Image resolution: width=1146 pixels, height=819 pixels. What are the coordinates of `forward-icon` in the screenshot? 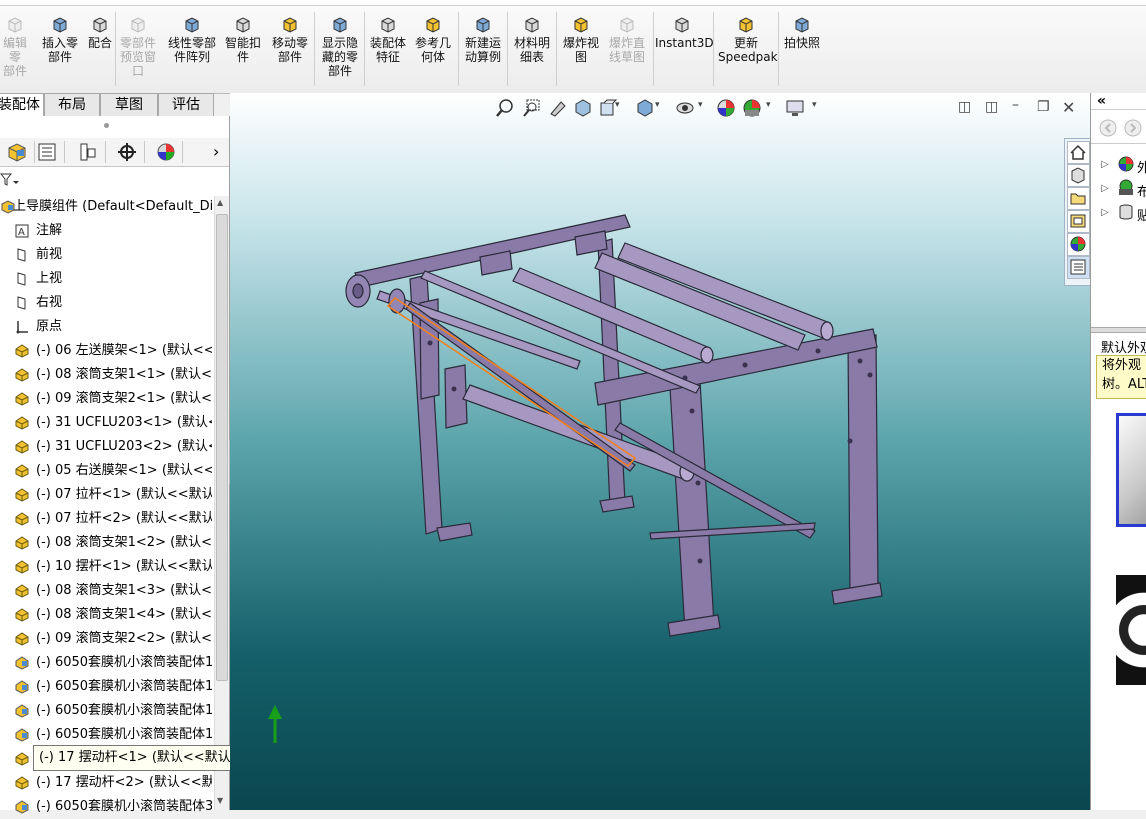 It's located at (1133, 128).